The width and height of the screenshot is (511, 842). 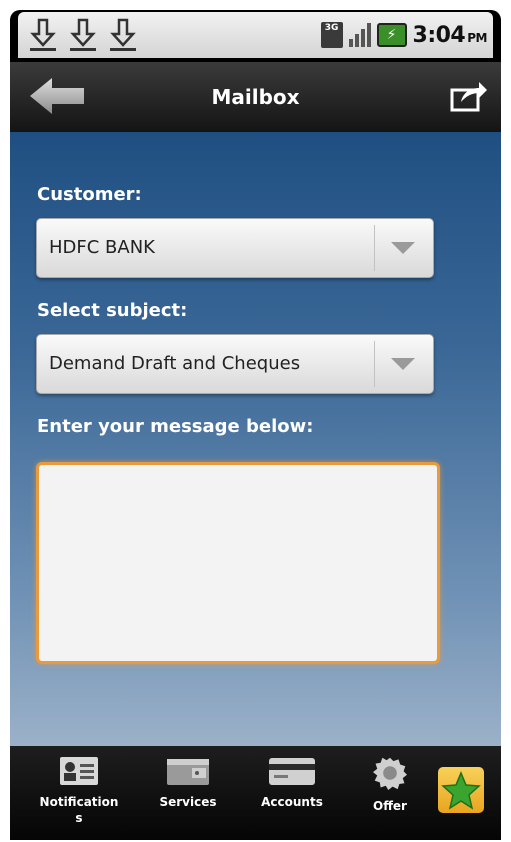 I want to click on nav-notifications-label: Notification s, so click(x=79, y=810).